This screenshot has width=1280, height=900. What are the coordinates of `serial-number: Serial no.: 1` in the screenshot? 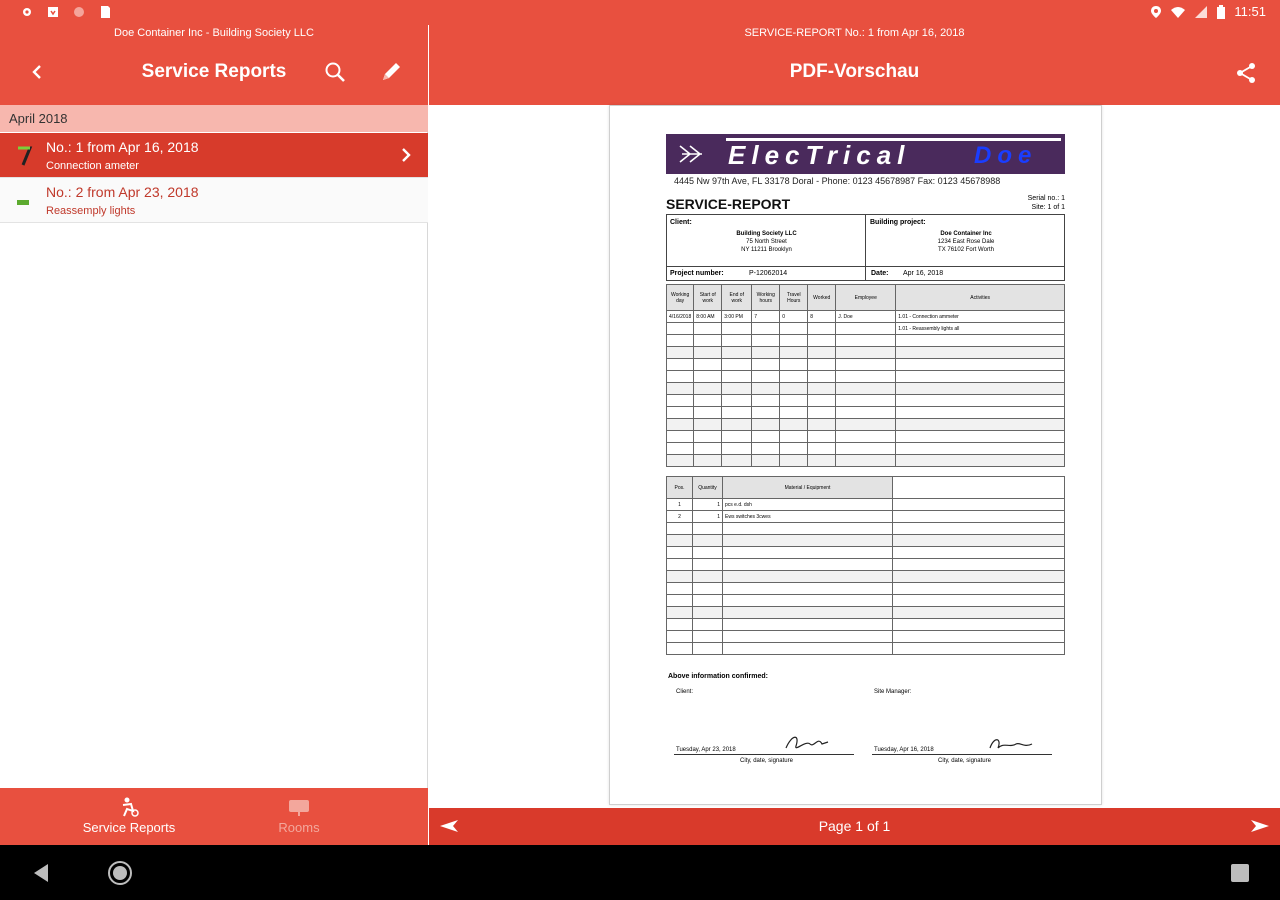 It's located at (1046, 198).